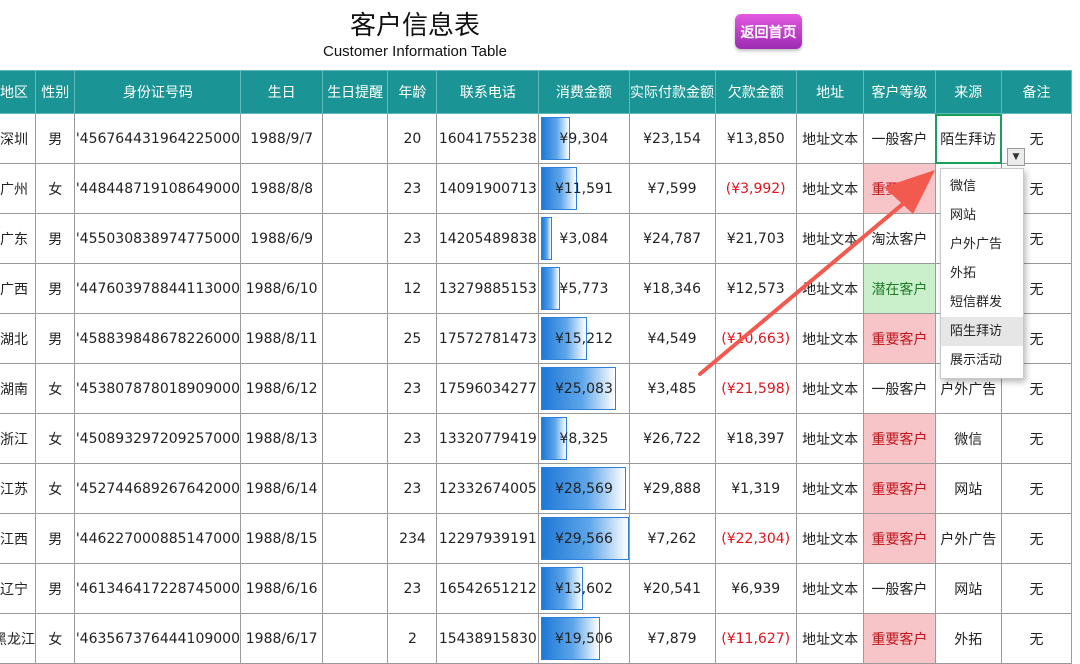  Describe the element at coordinates (18, 92) in the screenshot. I see `header-cell: 地区` at that location.